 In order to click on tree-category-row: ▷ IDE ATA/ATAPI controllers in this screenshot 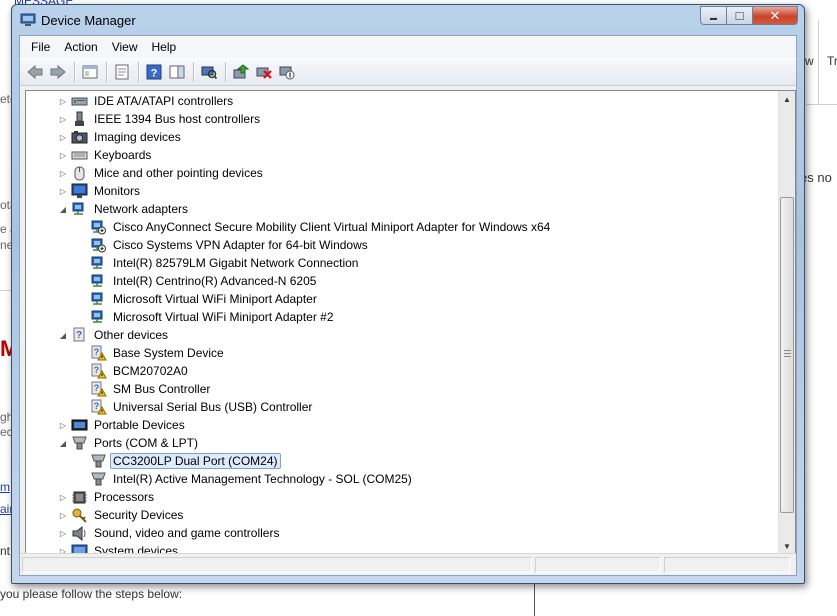, I will do `click(147, 101)`.